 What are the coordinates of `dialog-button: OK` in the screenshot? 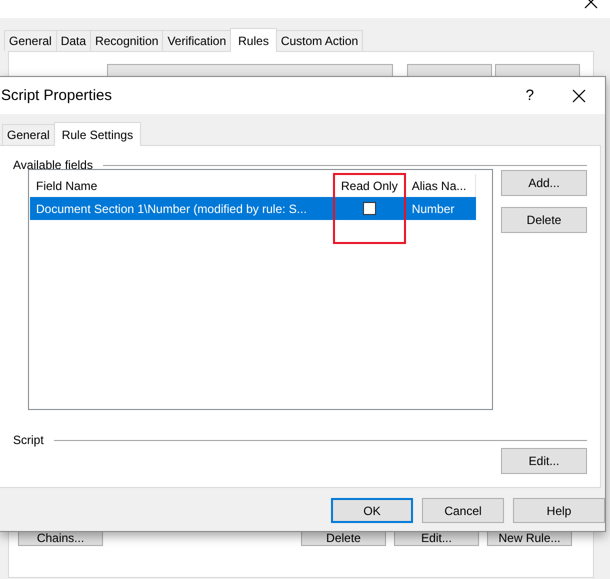 It's located at (372, 510).